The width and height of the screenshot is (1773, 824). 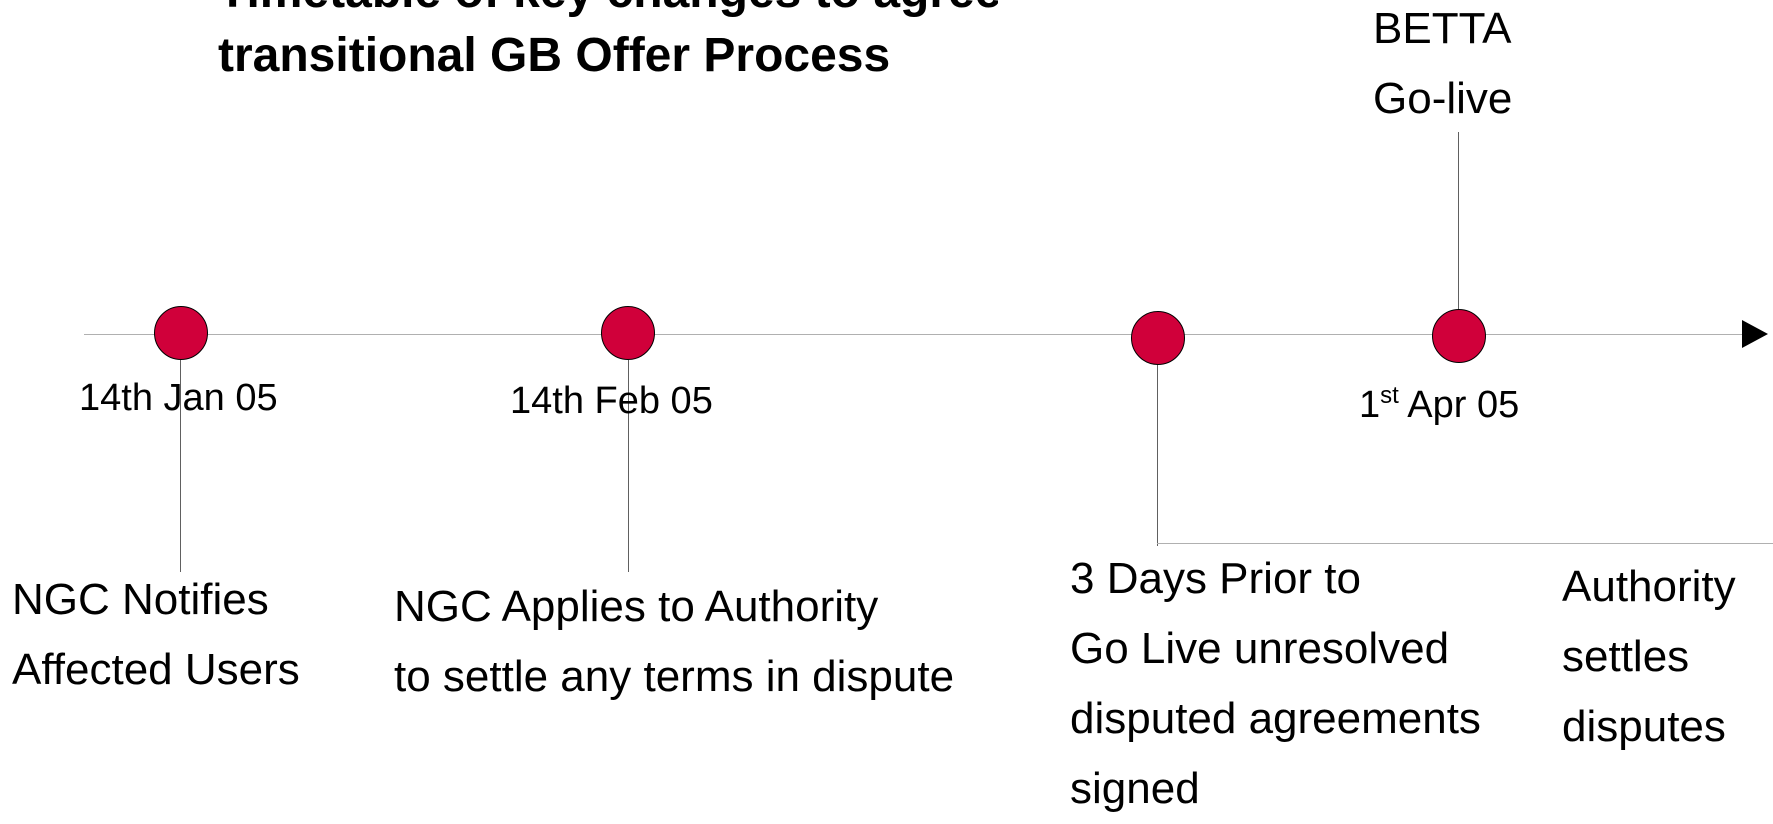 What do you see at coordinates (1644, 726) in the screenshot?
I see `milestone-4-description-line: disputes` at bounding box center [1644, 726].